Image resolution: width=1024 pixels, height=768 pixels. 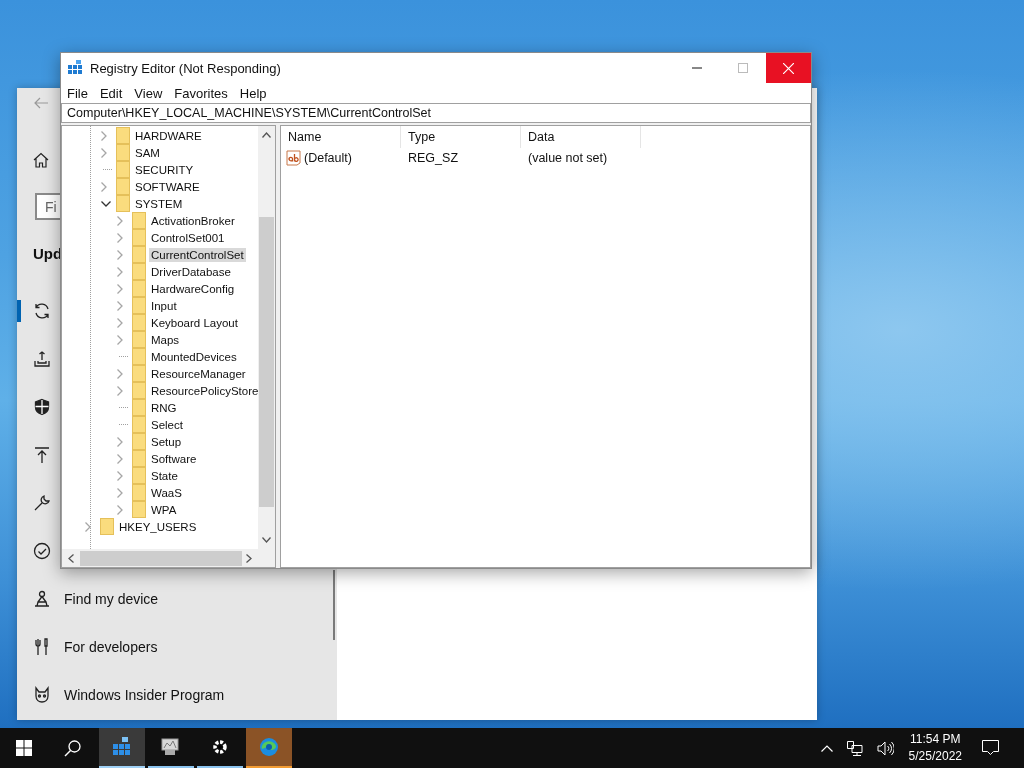 What do you see at coordinates (47, 206) in the screenshot?
I see `search-field: Fi` at bounding box center [47, 206].